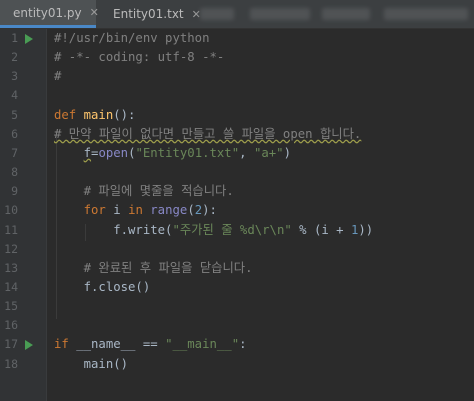 Image resolution: width=474 pixels, height=401 pixels. Describe the element at coordinates (11, 306) in the screenshot. I see `line-number: 15` at that location.